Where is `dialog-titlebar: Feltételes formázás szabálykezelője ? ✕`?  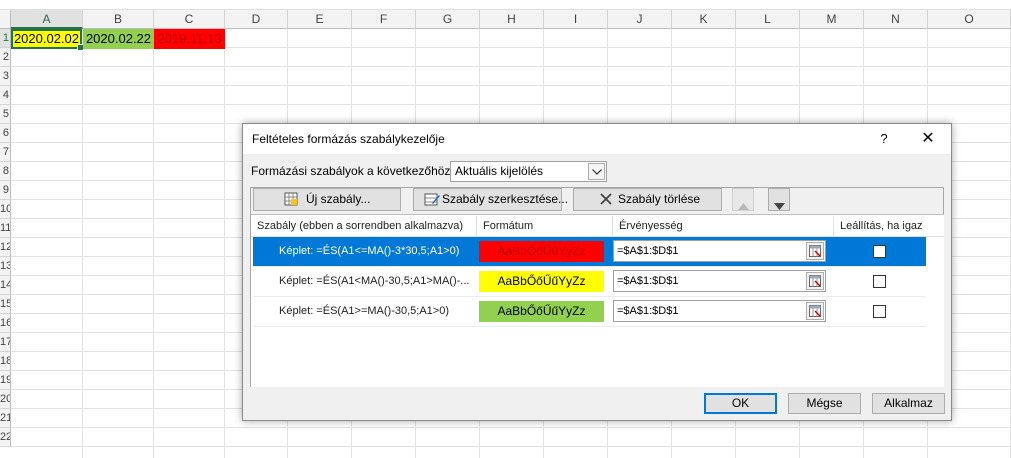
dialog-titlebar: Feltételes formázás szabálykezelője ? ✕ is located at coordinates (597, 139).